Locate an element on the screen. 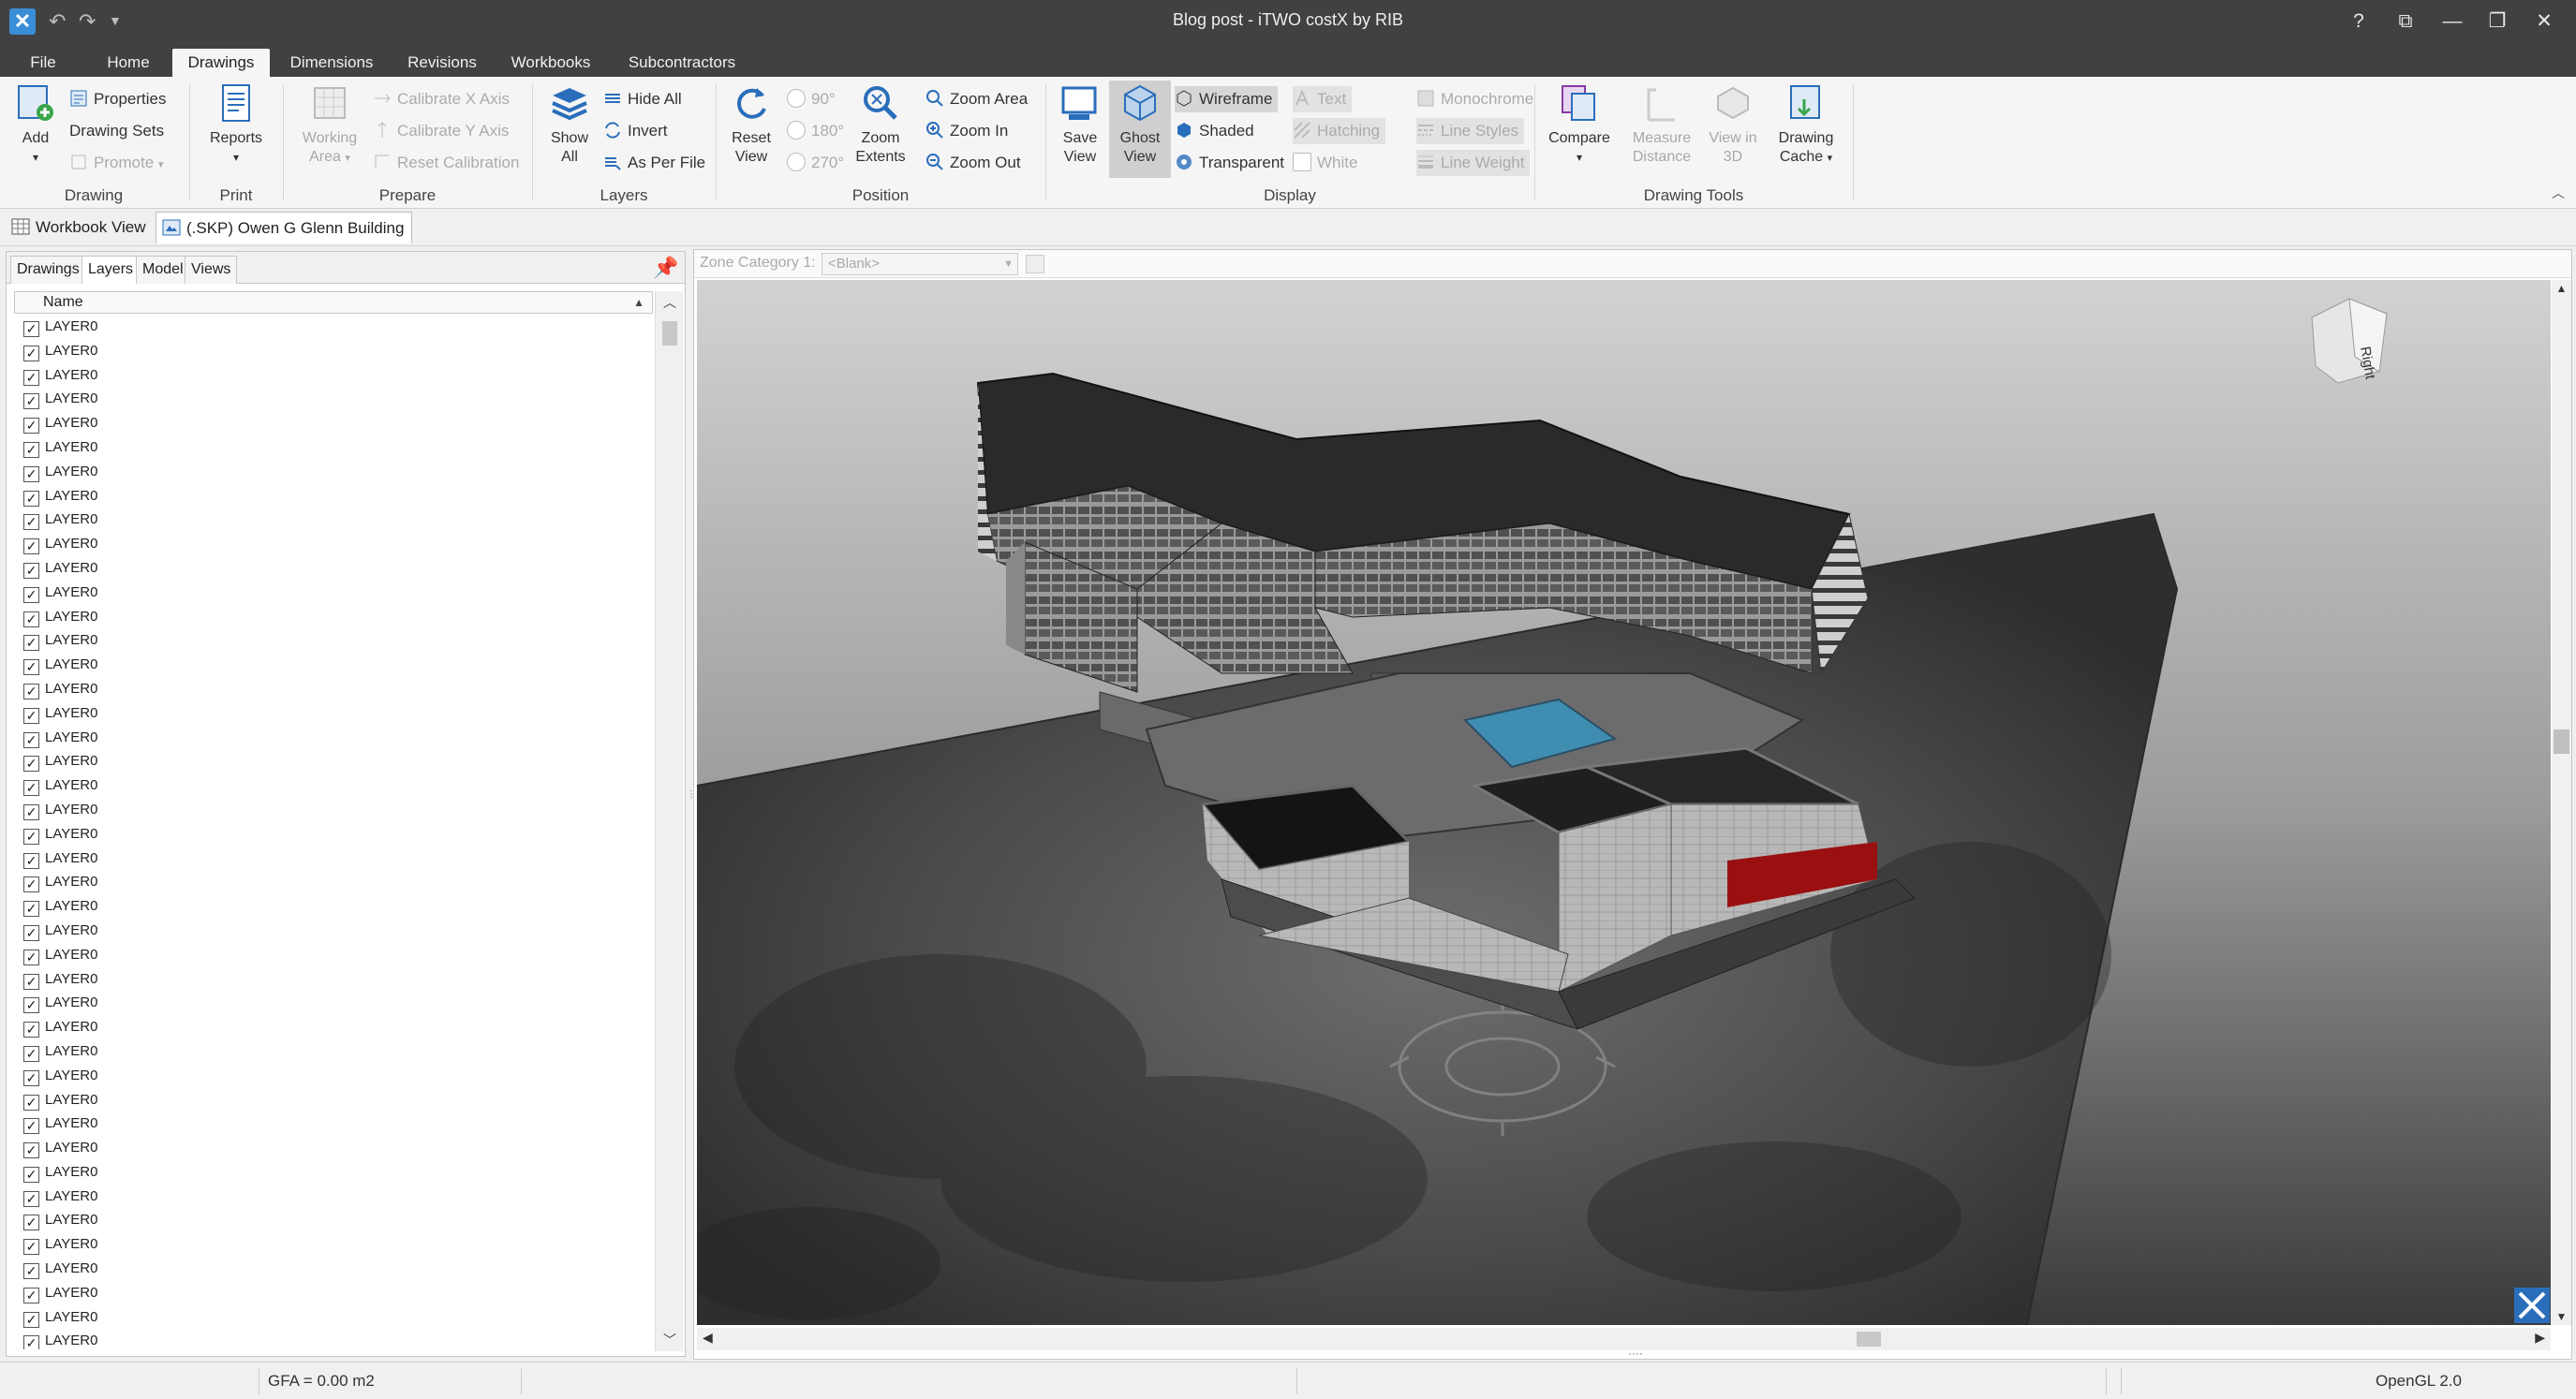  add-button: Add ▾ is located at coordinates (35, 125).